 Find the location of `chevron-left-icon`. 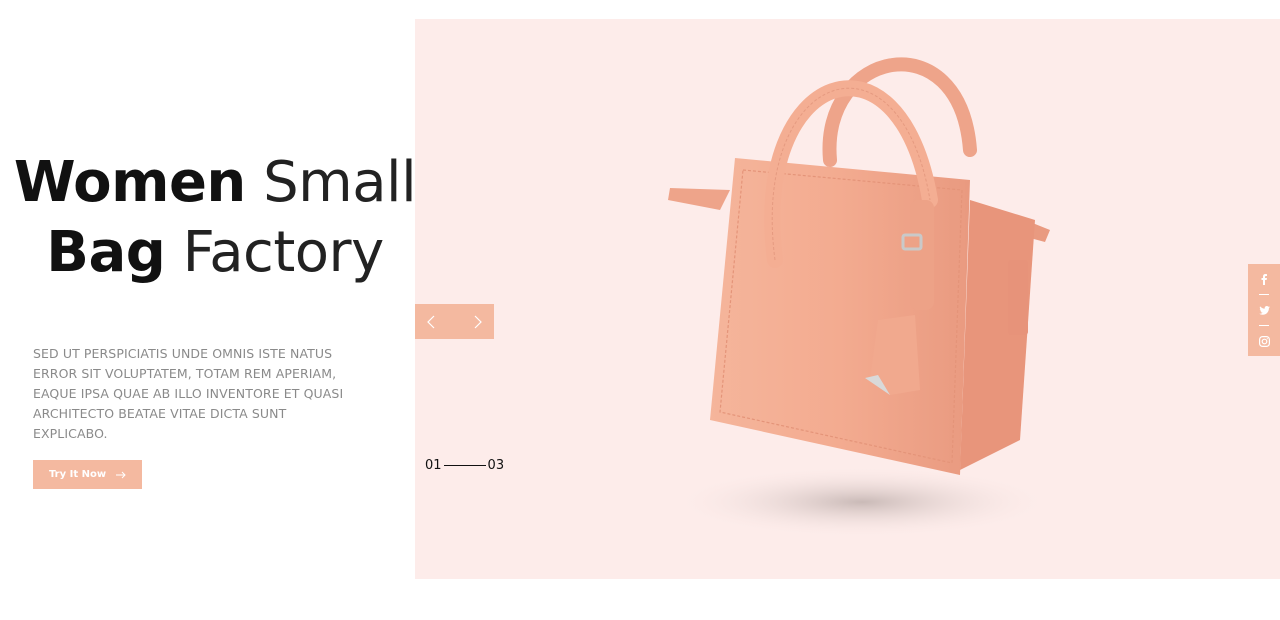

chevron-left-icon is located at coordinates (431, 322).